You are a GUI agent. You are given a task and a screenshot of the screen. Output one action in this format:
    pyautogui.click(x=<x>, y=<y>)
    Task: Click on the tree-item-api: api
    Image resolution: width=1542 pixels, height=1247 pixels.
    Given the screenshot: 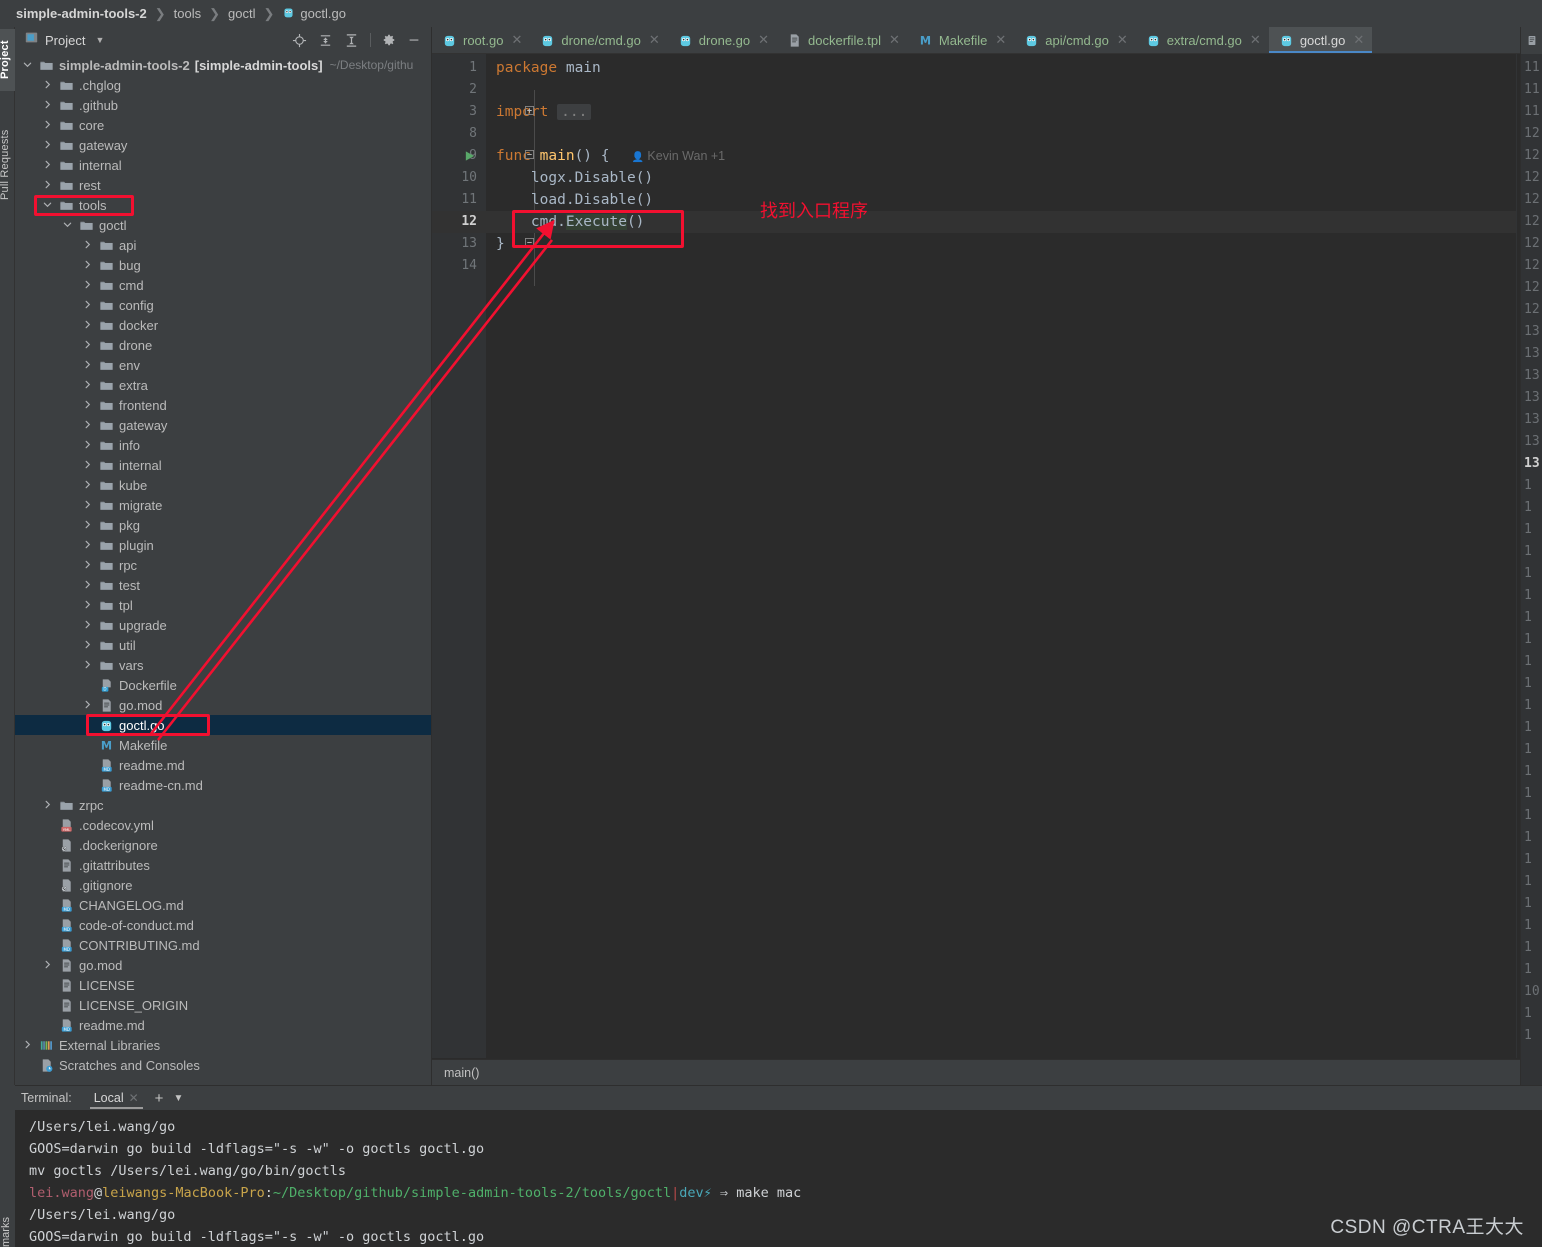 What is the action you would take?
    pyautogui.click(x=223, y=245)
    